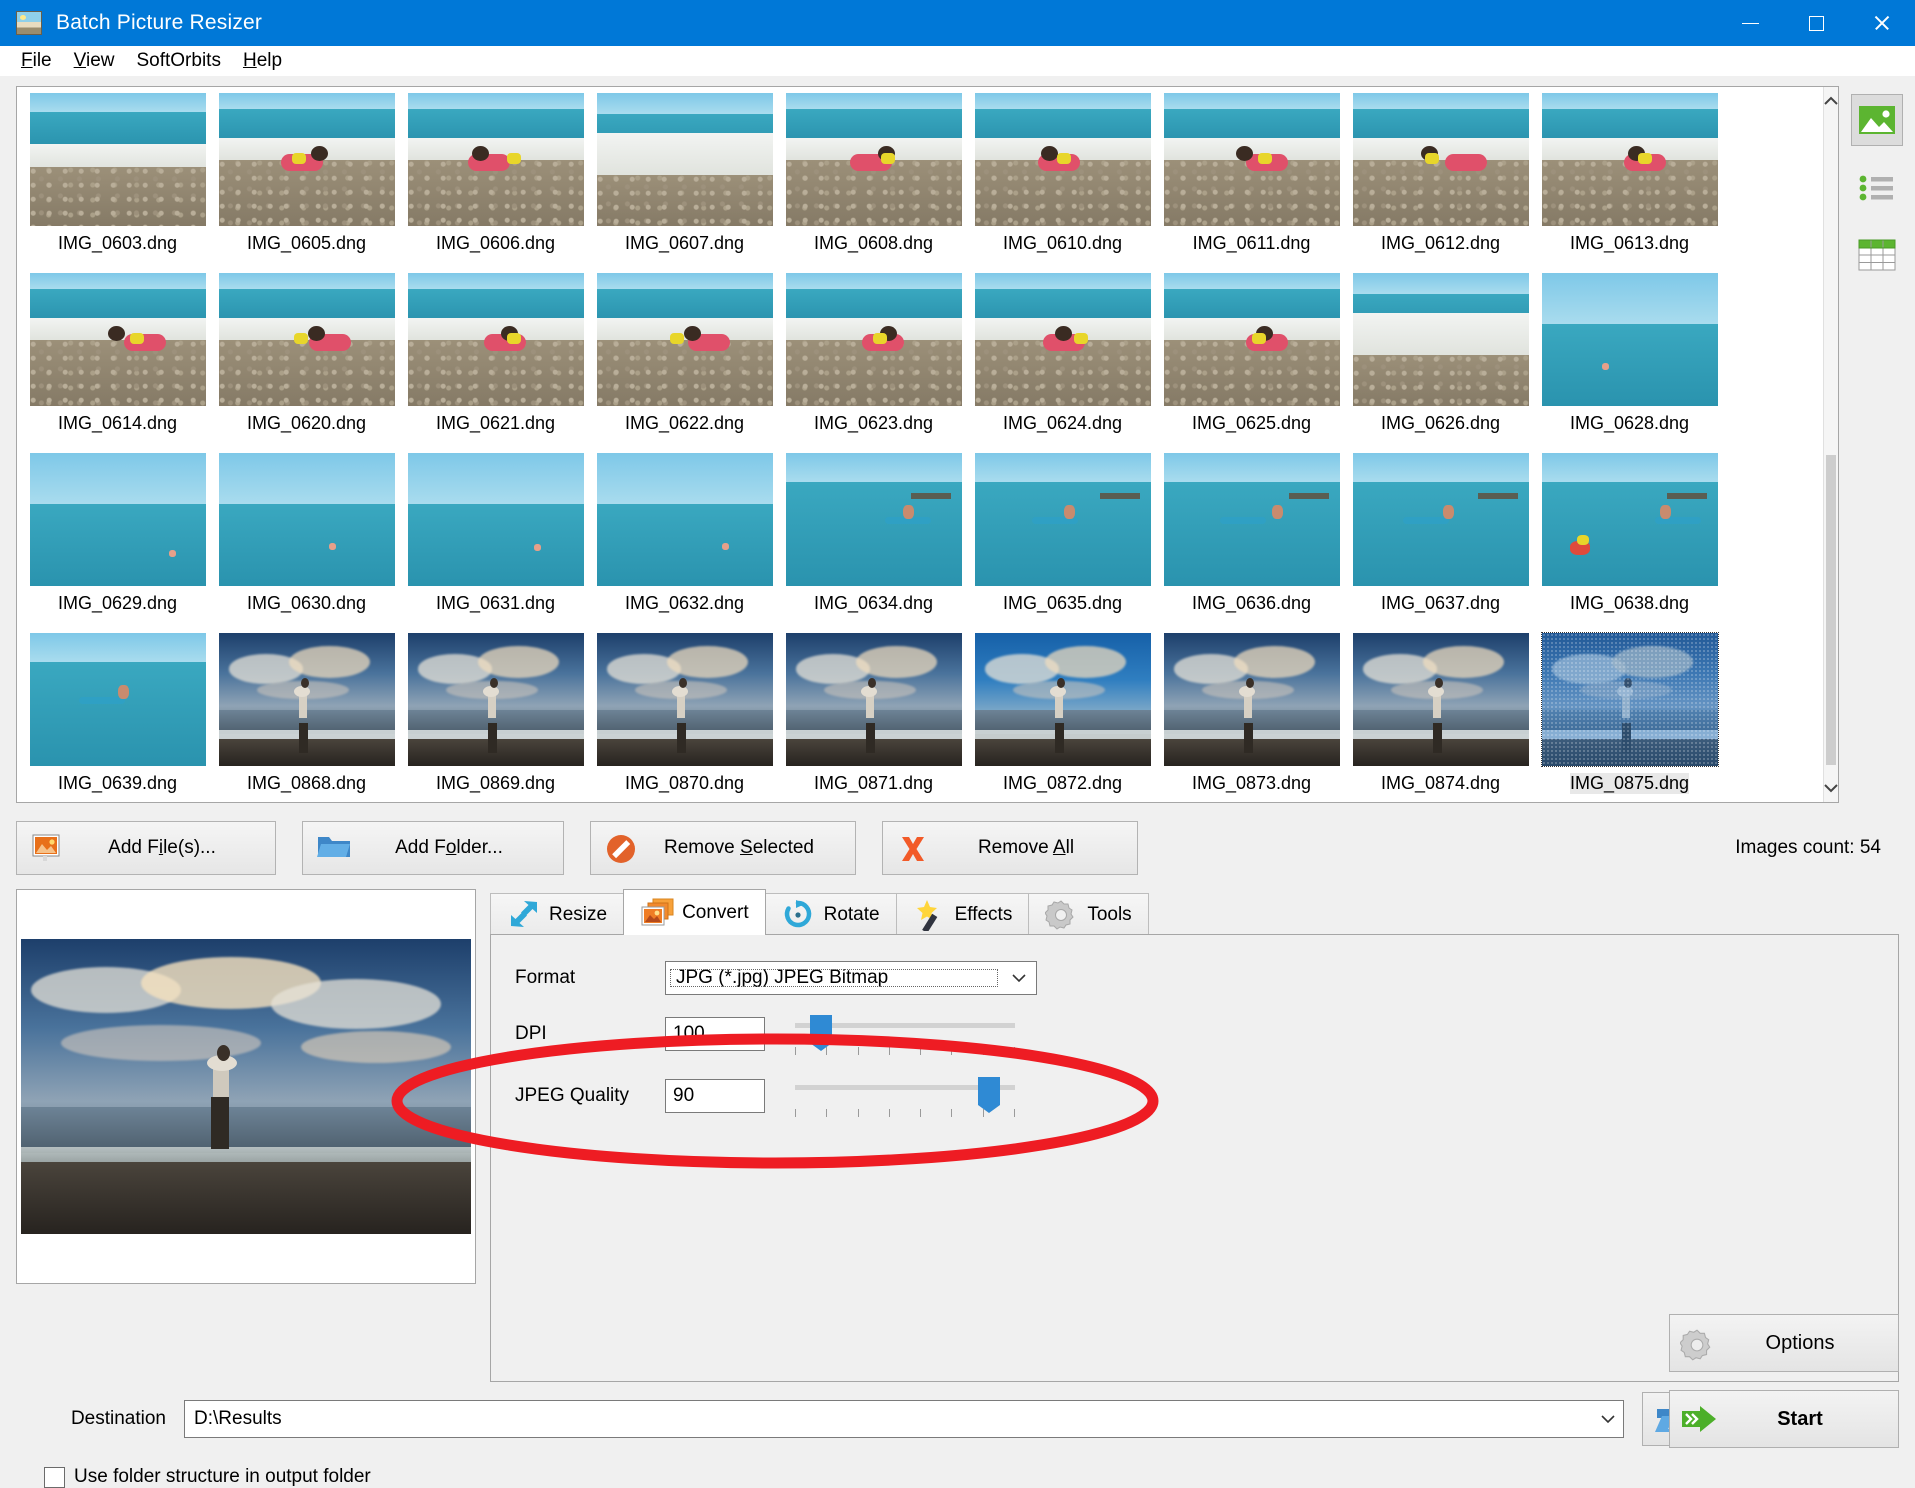 Image resolution: width=1915 pixels, height=1488 pixels. I want to click on thumbnail-item: IMG_0870.dng, so click(684, 717).